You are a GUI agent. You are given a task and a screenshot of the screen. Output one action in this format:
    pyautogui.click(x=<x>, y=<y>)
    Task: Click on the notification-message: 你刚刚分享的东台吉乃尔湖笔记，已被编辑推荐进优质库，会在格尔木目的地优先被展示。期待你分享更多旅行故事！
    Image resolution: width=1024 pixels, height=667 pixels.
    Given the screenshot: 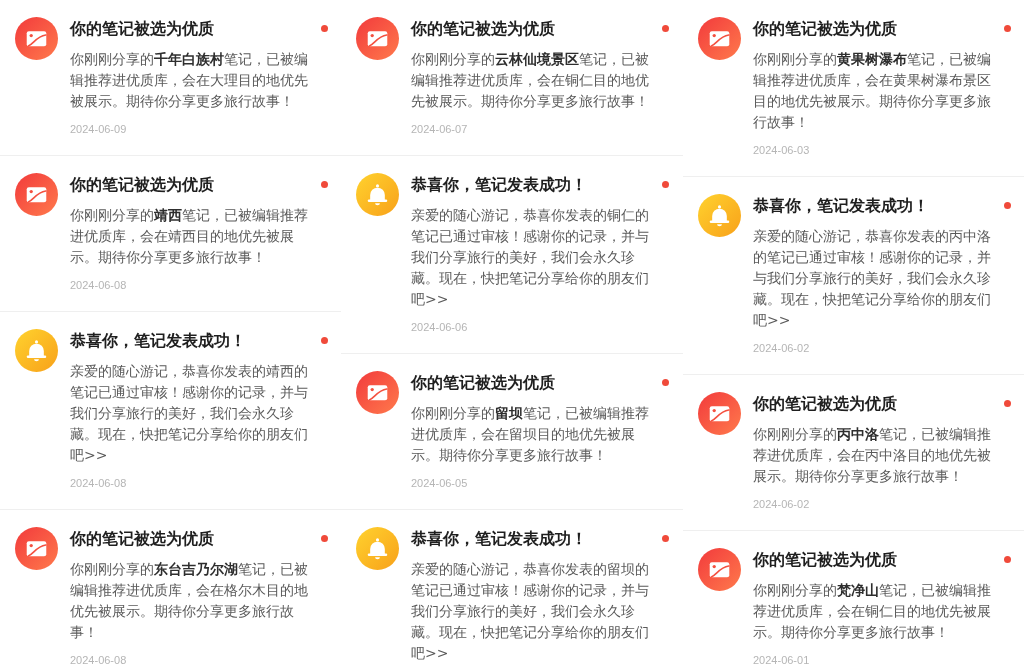 What is the action you would take?
    pyautogui.click(x=189, y=601)
    